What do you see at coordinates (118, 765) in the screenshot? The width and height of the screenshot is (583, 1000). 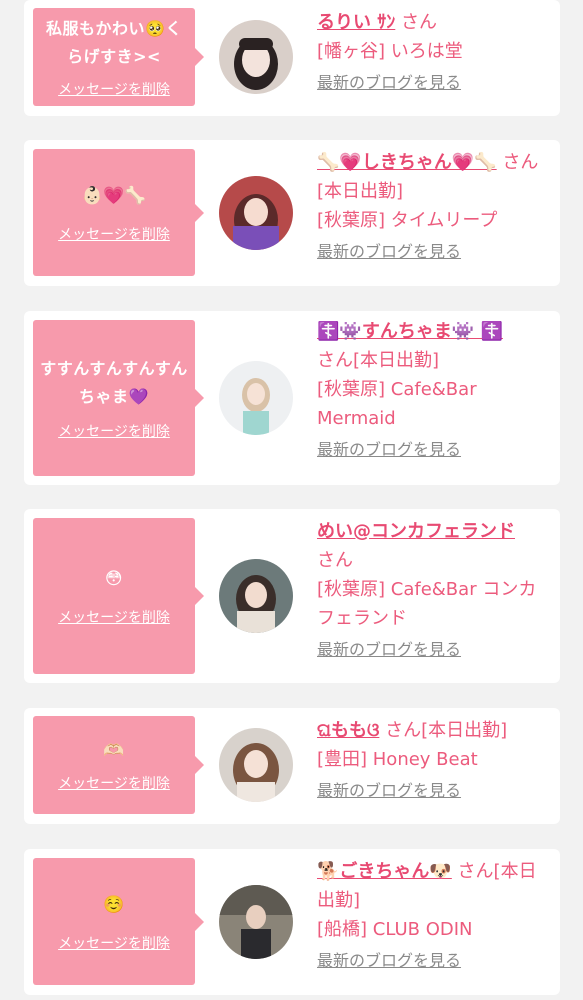 I see `message-bubble: 🫶🏻 メッセージを削除` at bounding box center [118, 765].